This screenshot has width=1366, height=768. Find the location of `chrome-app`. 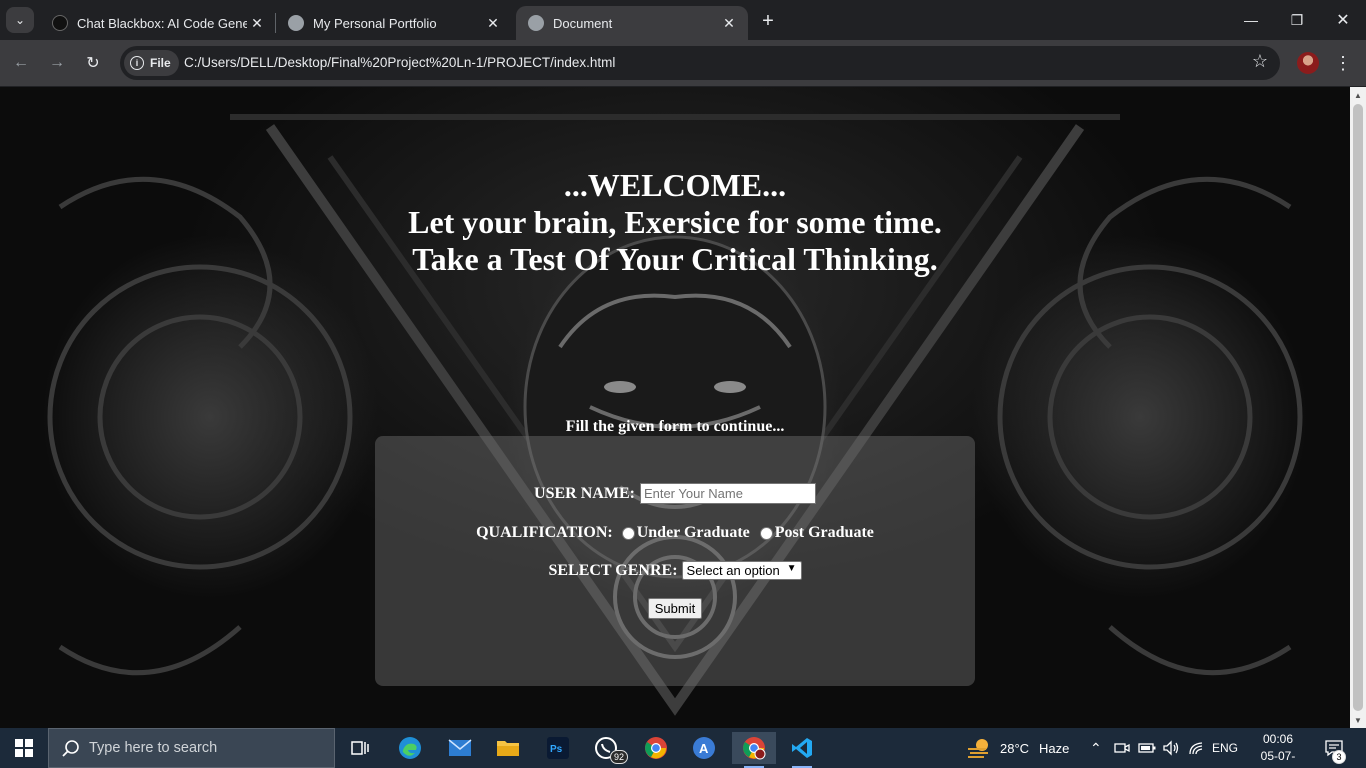

chrome-app is located at coordinates (656, 748).